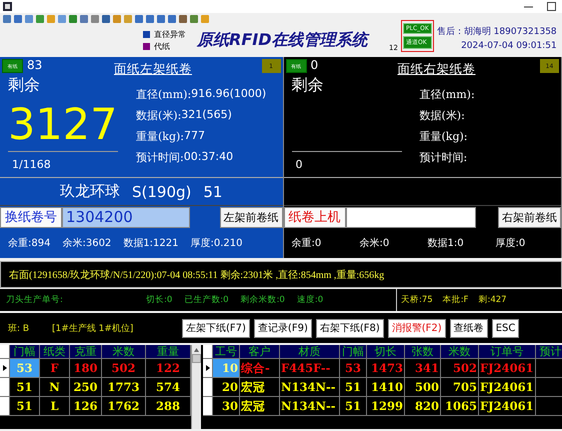 The height and width of the screenshot is (431, 562). Describe the element at coordinates (310, 300) in the screenshot. I see `production-text: 速度:0` at that location.